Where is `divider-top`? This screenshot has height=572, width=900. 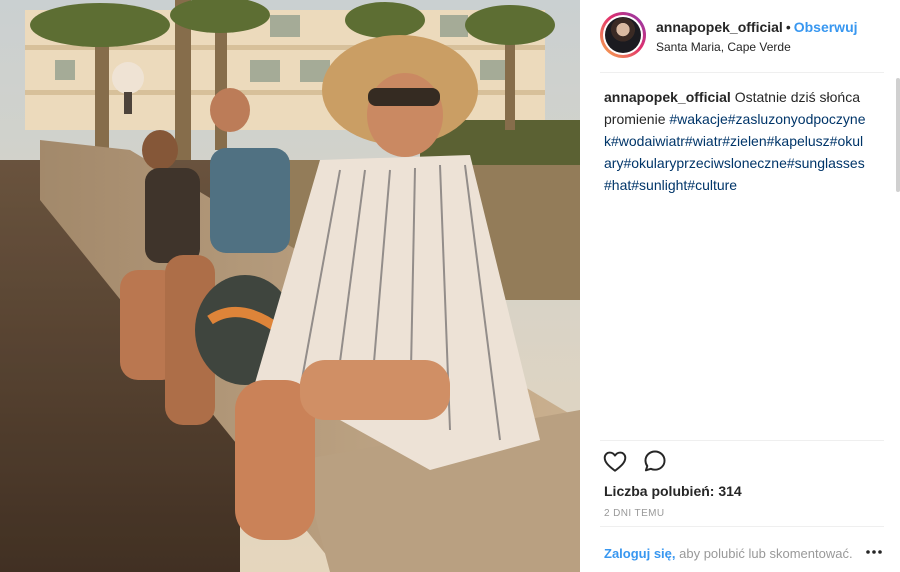 divider-top is located at coordinates (742, 72).